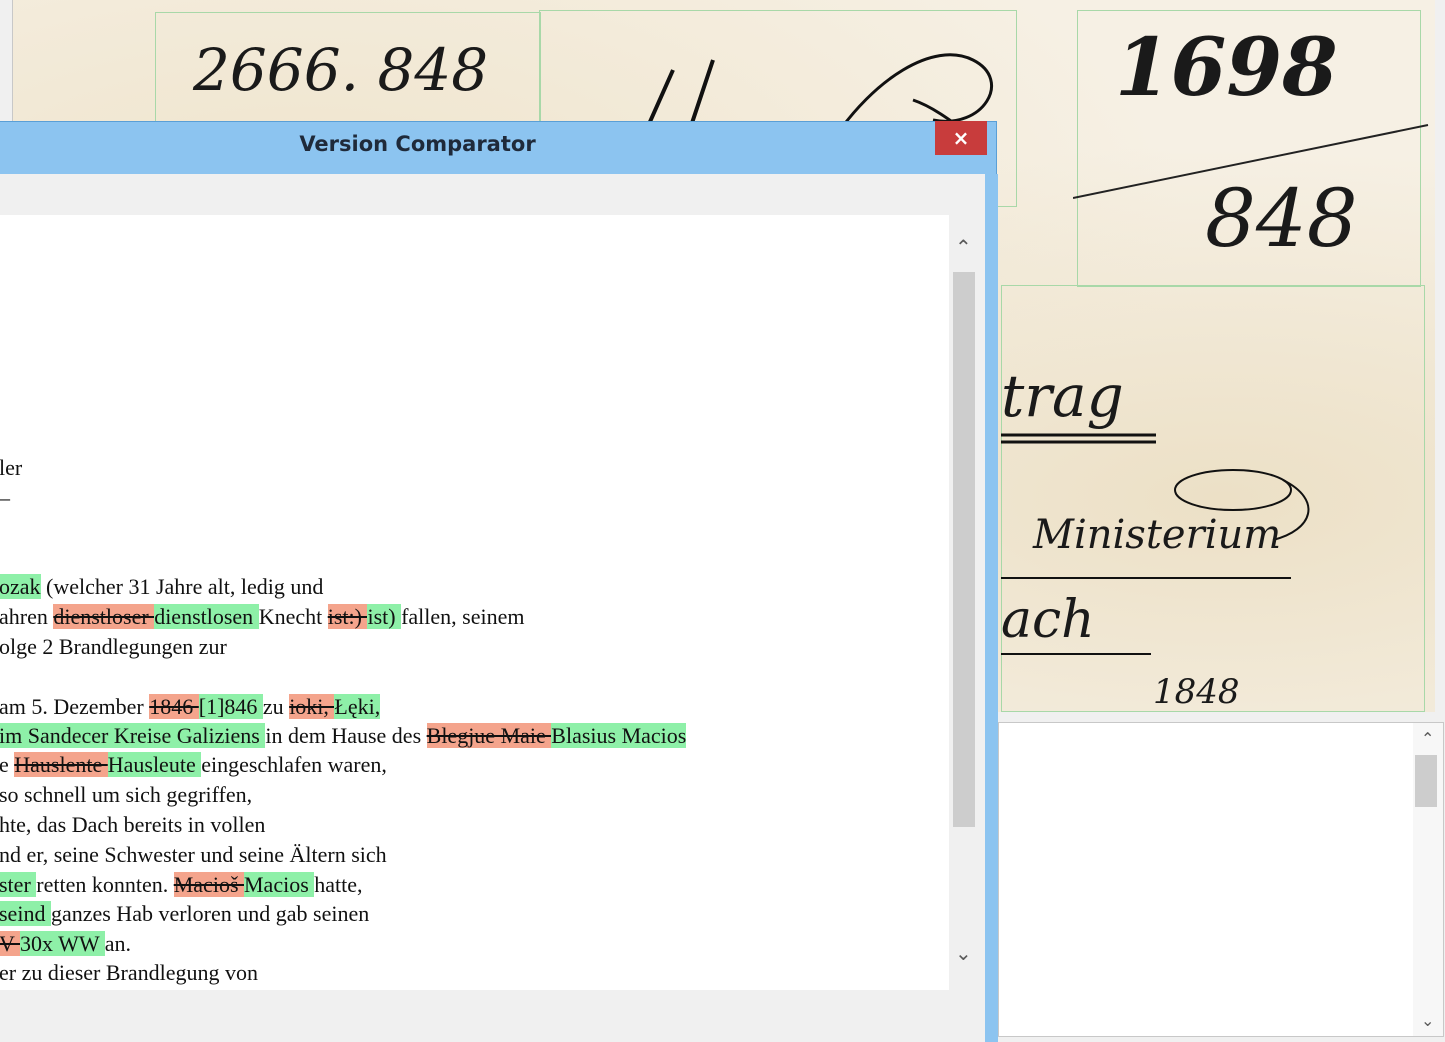 This screenshot has width=1445, height=1042. I want to click on close-button: ×, so click(961, 138).